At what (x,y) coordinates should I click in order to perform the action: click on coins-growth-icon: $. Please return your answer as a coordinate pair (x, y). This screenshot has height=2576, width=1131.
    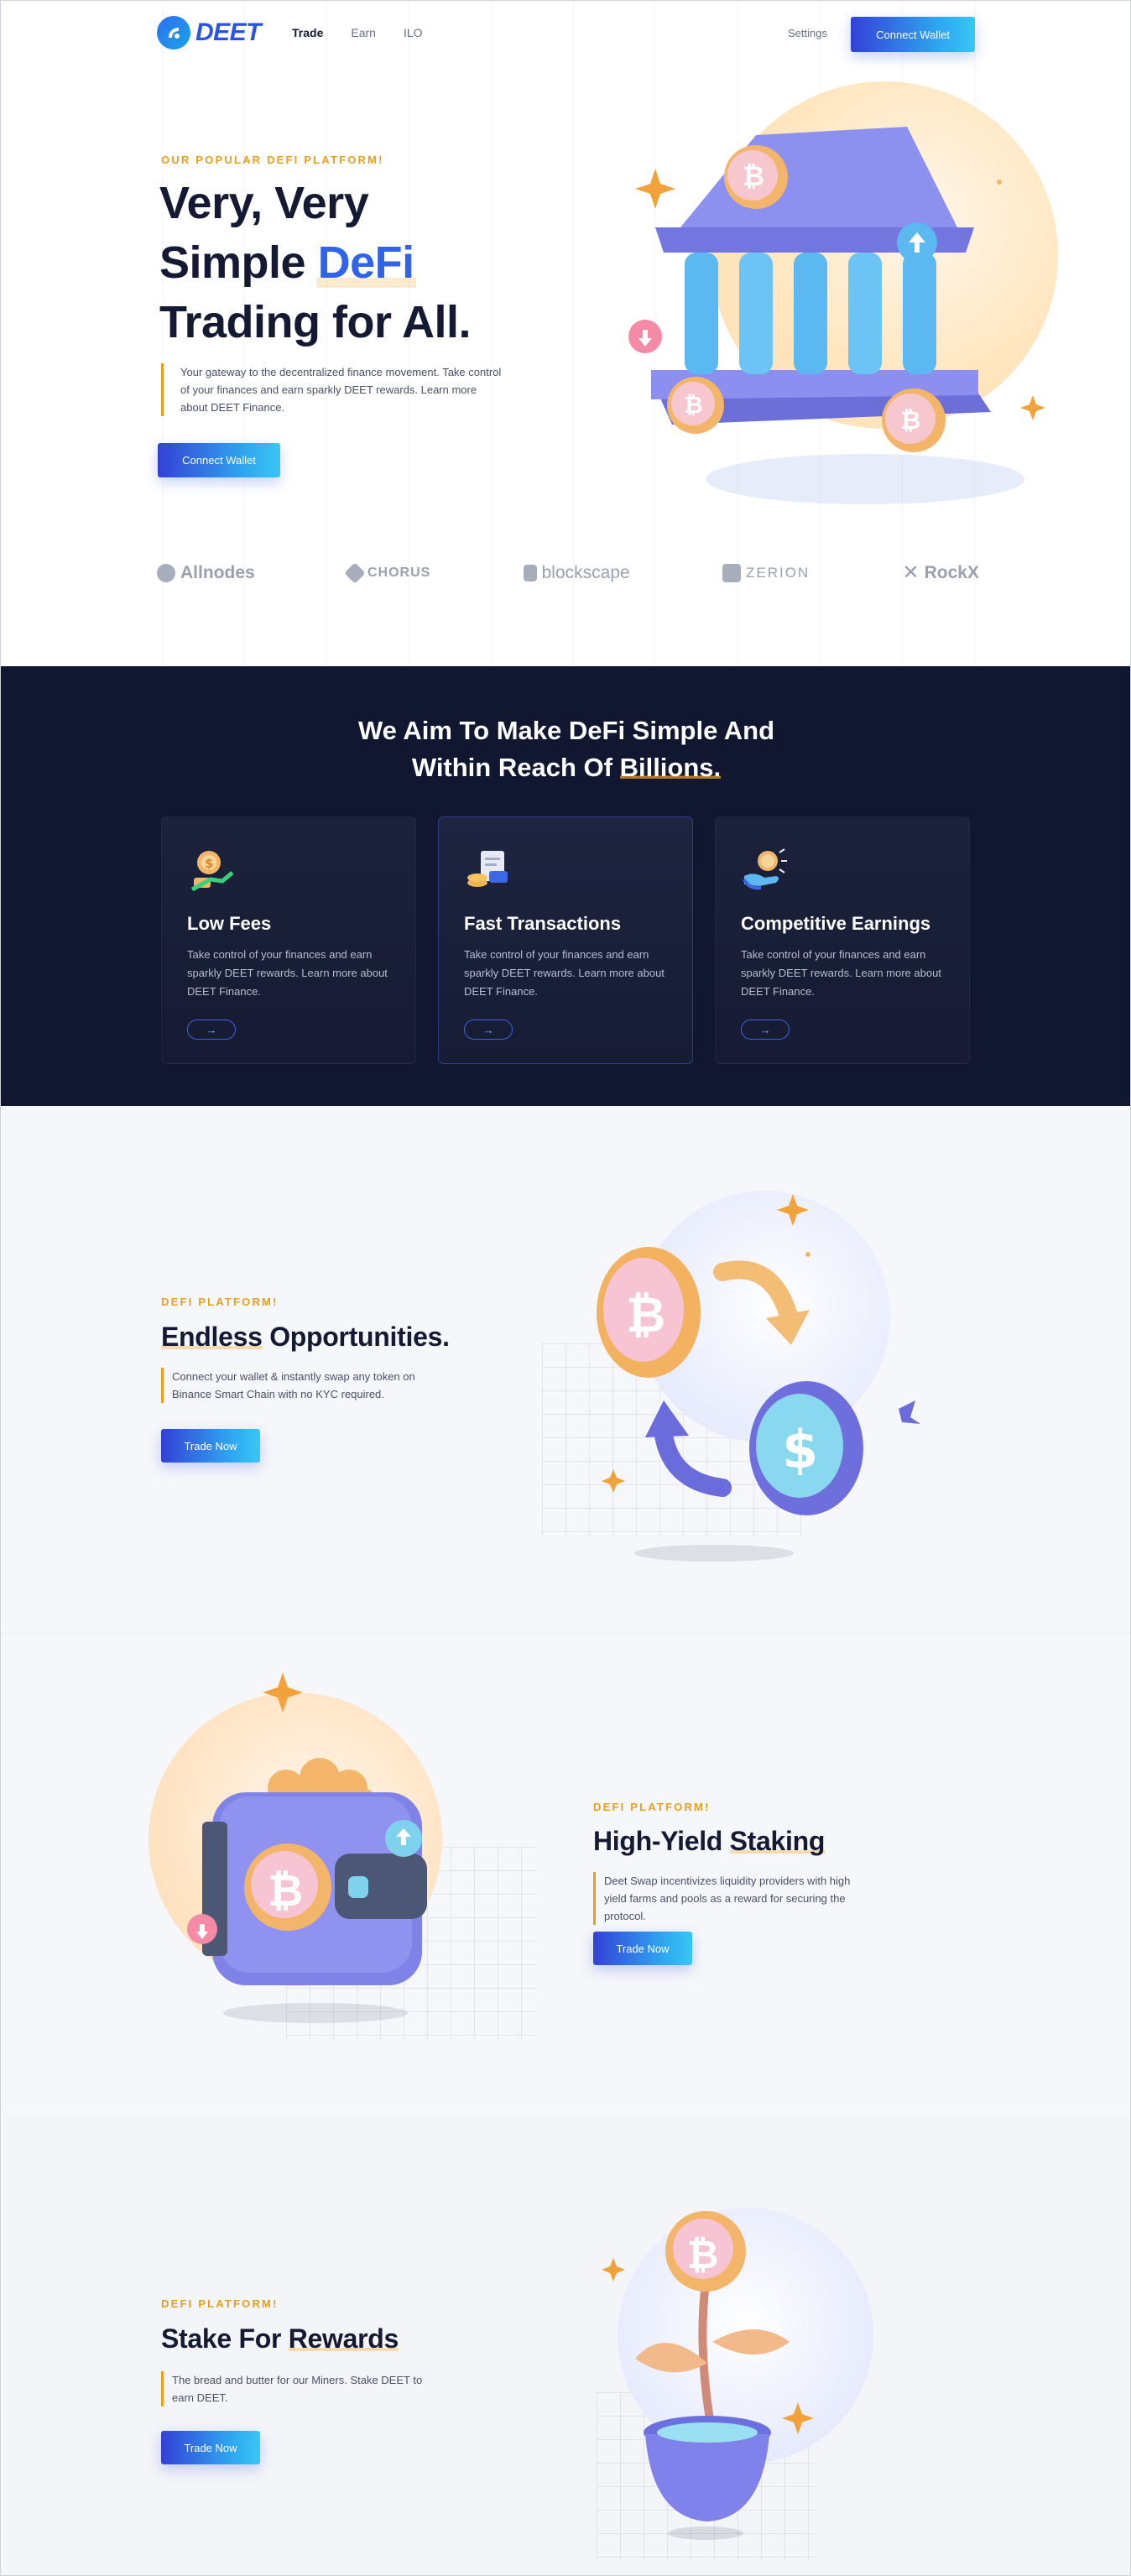
    Looking at the image, I should click on (212, 872).